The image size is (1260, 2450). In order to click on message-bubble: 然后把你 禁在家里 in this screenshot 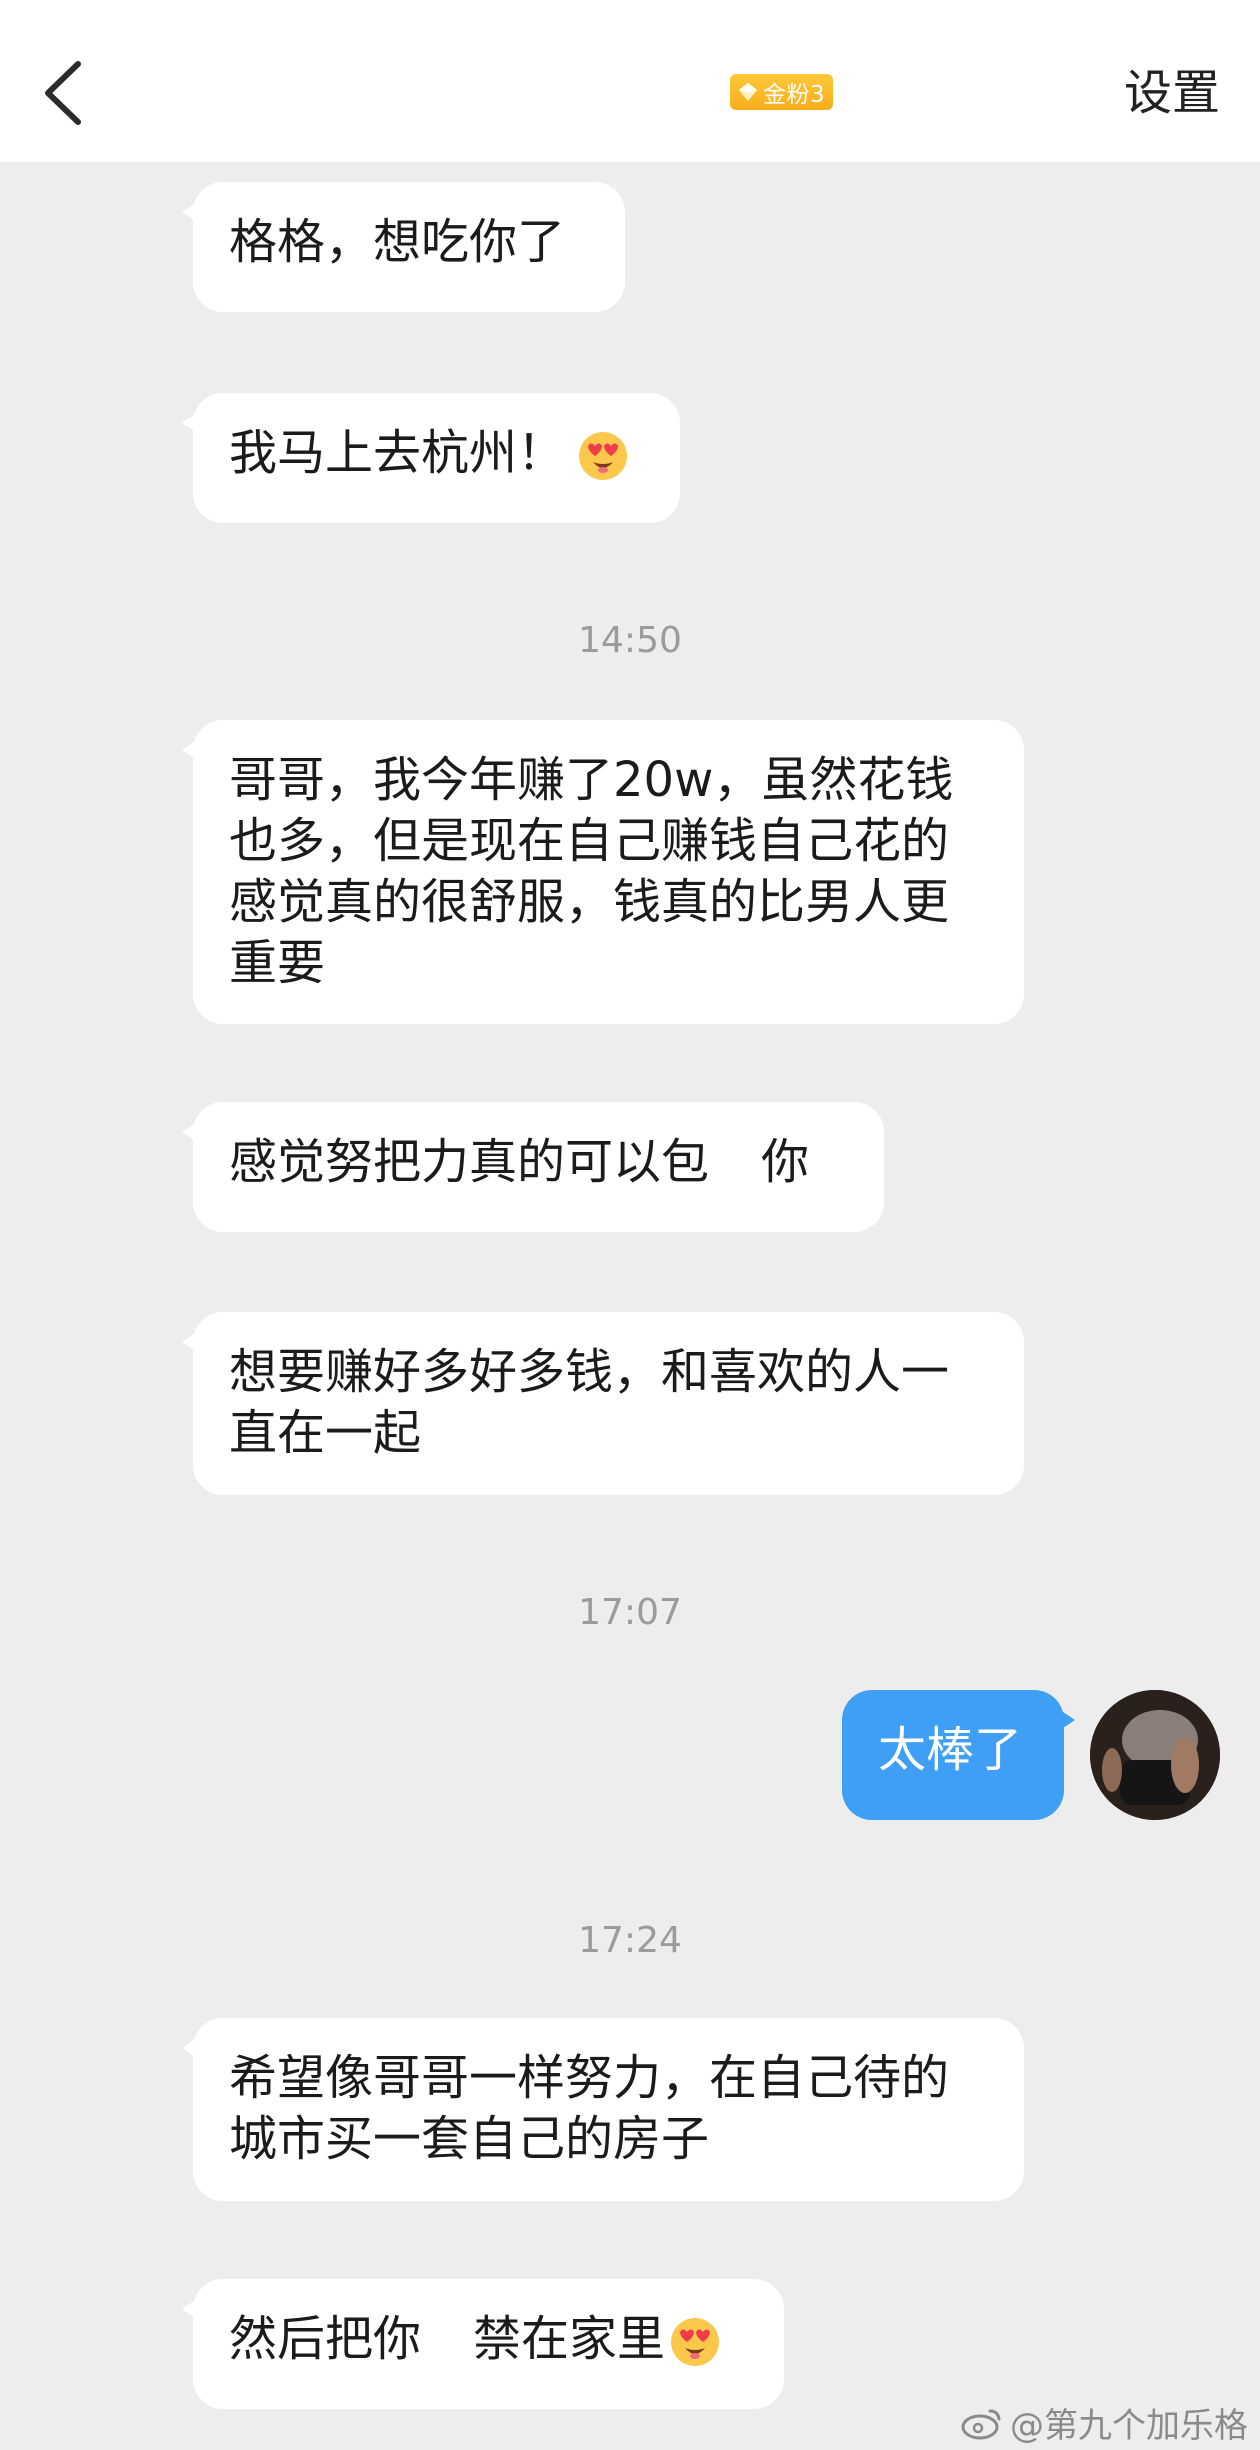, I will do `click(483, 2344)`.